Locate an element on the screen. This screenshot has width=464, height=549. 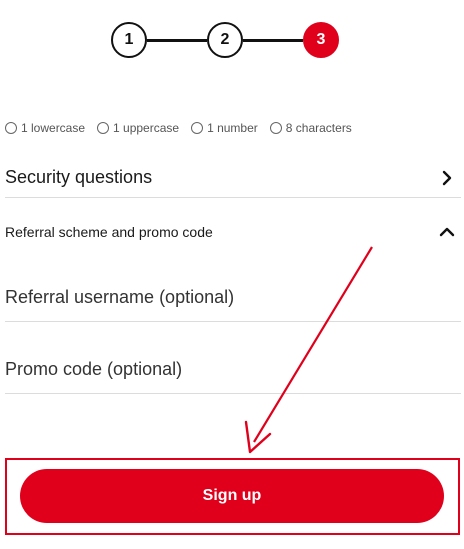
progress-stepper: 1 2 3 is located at coordinates (226, 40).